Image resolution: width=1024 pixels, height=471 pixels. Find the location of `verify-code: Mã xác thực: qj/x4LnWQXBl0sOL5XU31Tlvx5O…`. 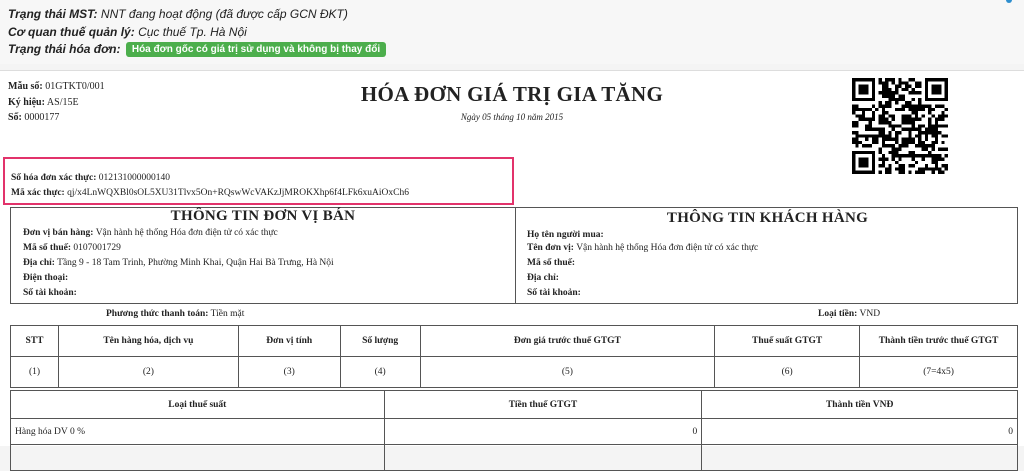

verify-code: Mã xác thực: qj/x4LnWQXBl0sOL5XU31Tlvx5O… is located at coordinates (210, 193).